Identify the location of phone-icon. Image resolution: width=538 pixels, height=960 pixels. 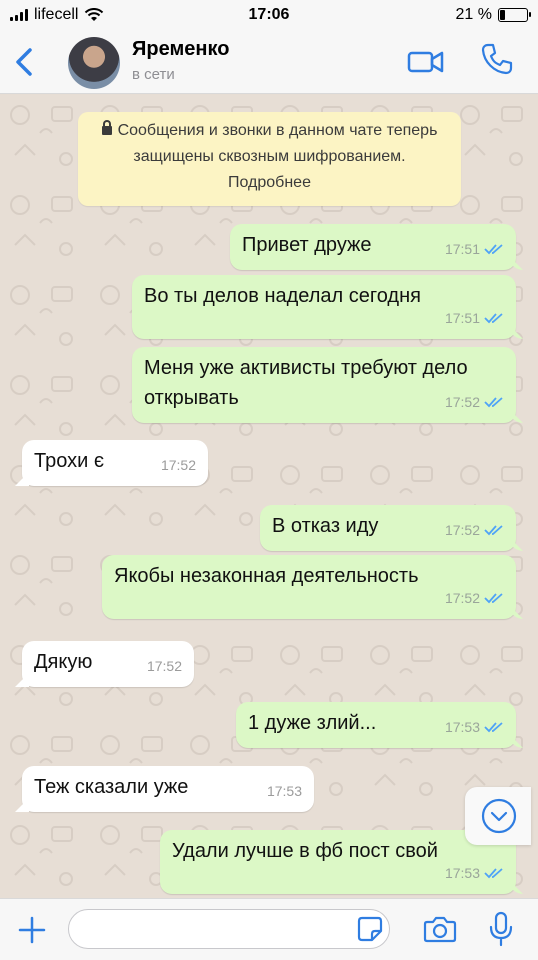
(497, 59).